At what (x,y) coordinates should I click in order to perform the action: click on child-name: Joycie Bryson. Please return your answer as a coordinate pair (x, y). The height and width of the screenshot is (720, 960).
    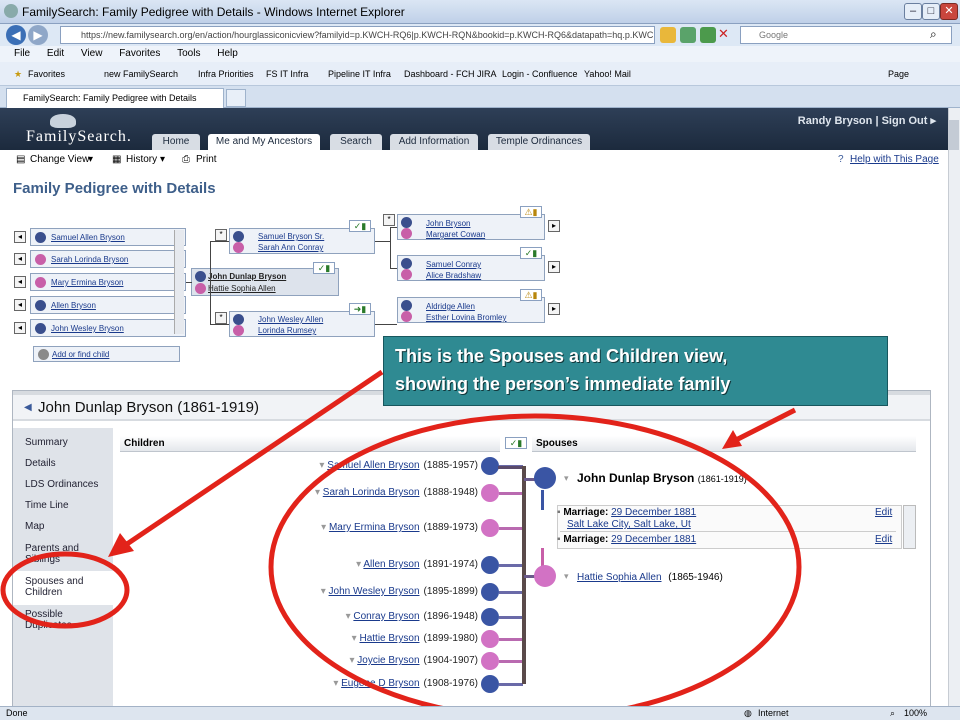
    Looking at the image, I should click on (388, 660).